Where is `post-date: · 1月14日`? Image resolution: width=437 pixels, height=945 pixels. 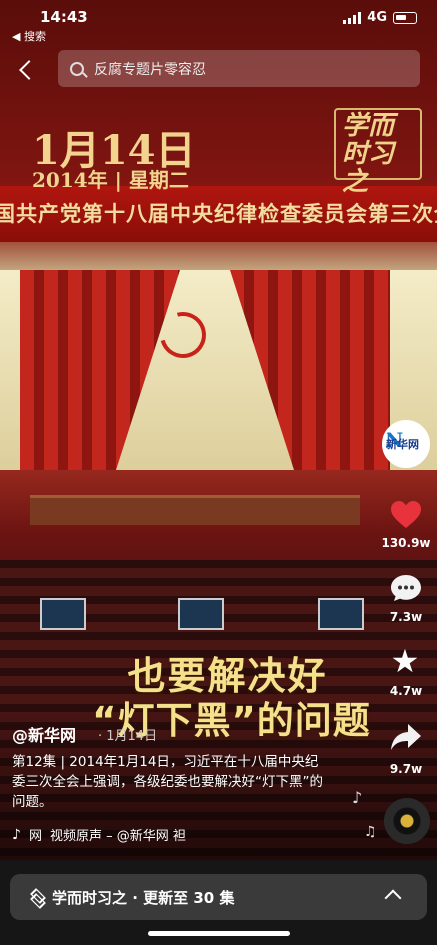
post-date: · 1月14日 is located at coordinates (128, 736).